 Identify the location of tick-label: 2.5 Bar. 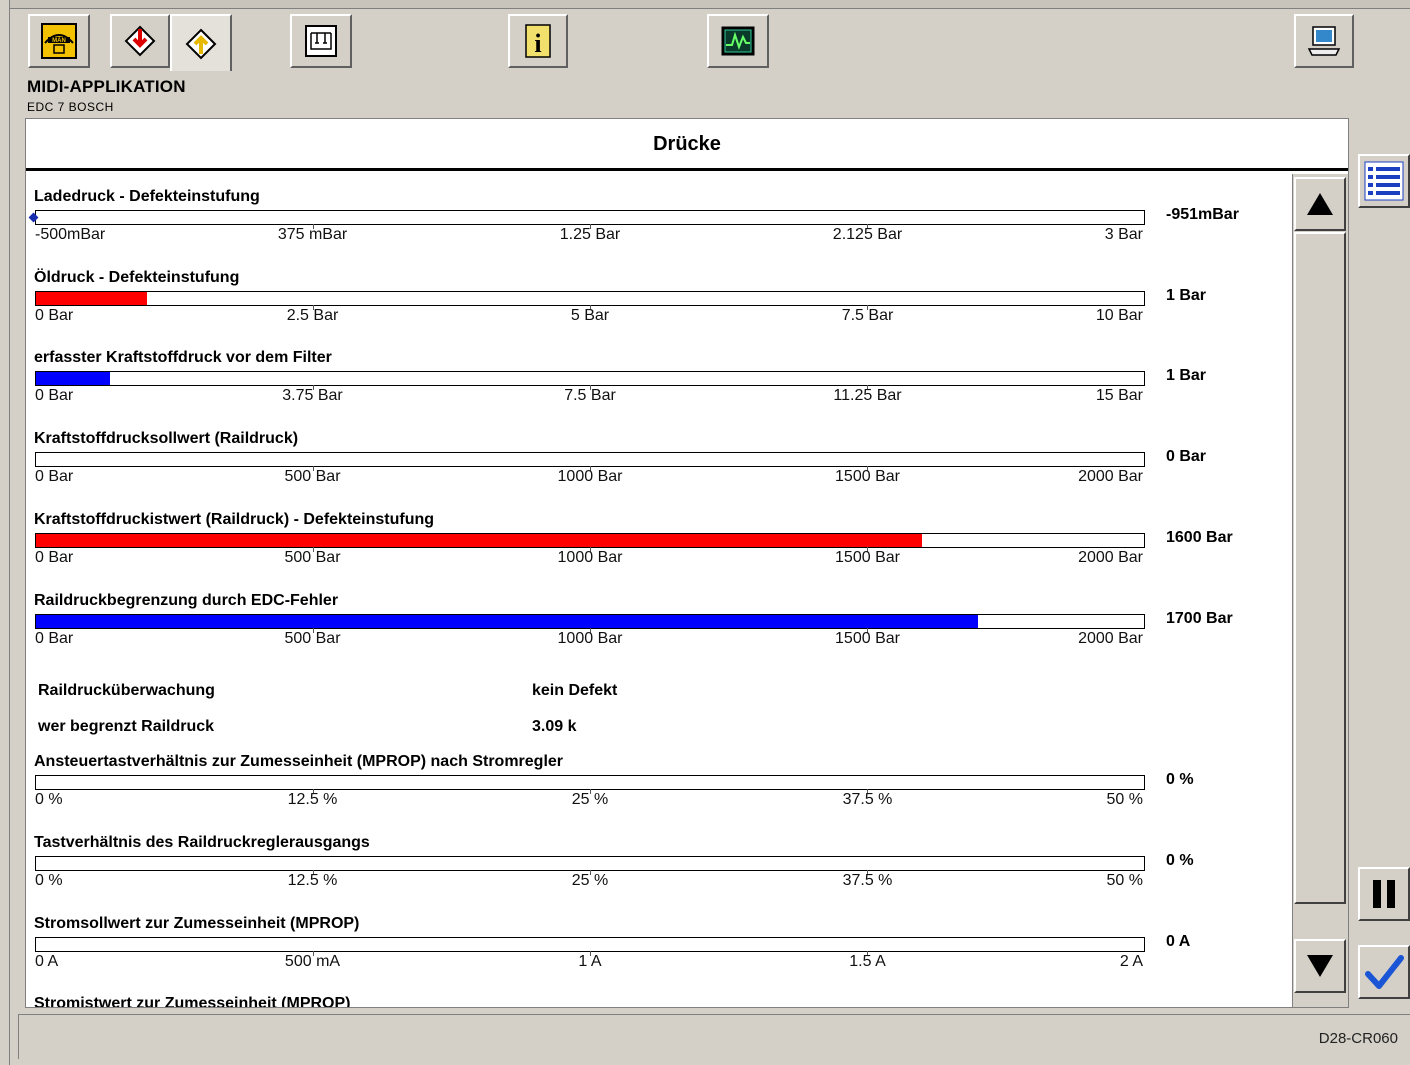
(312, 315).